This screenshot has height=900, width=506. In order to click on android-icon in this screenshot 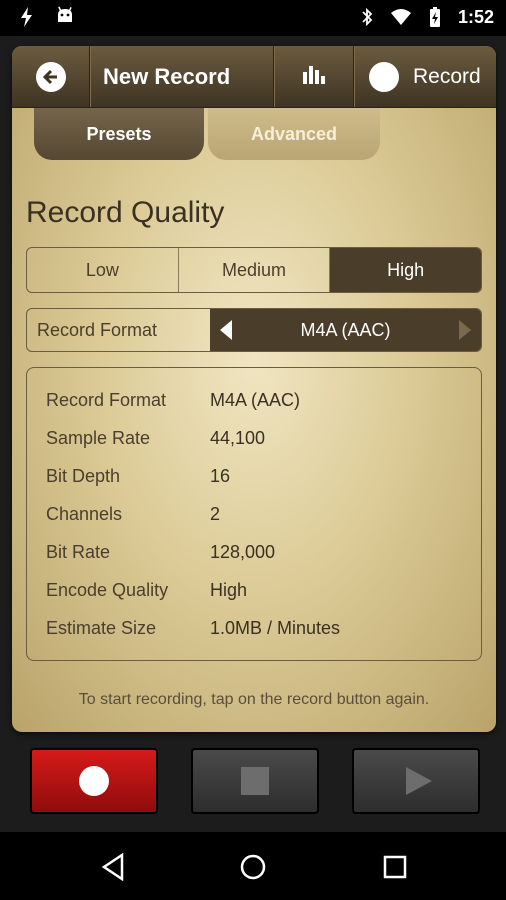, I will do `click(65, 17)`.